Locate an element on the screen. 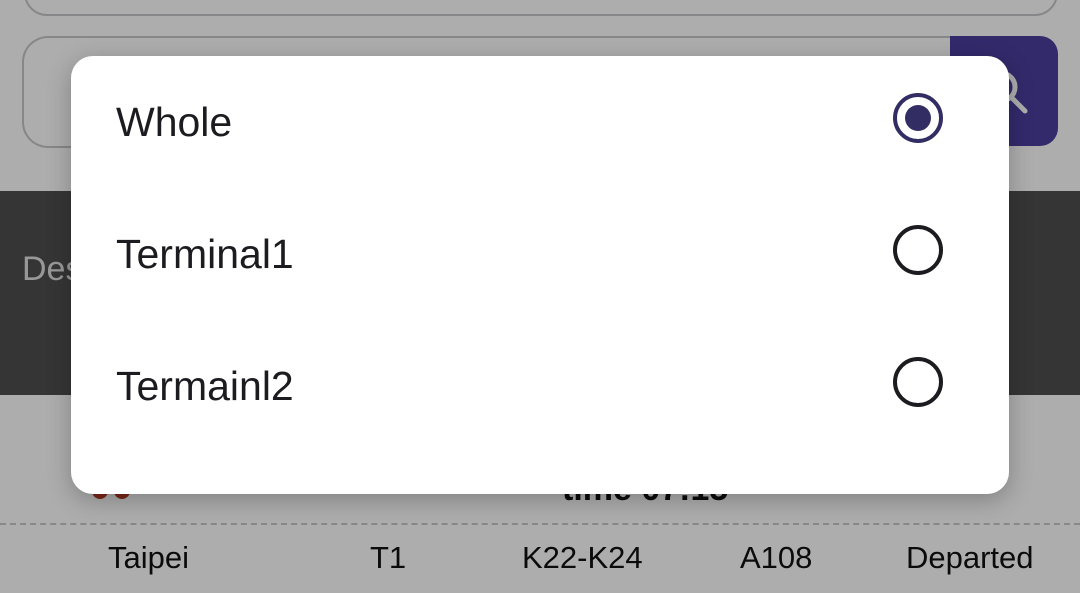 The height and width of the screenshot is (593, 1080). radio-button-selected is located at coordinates (918, 118).